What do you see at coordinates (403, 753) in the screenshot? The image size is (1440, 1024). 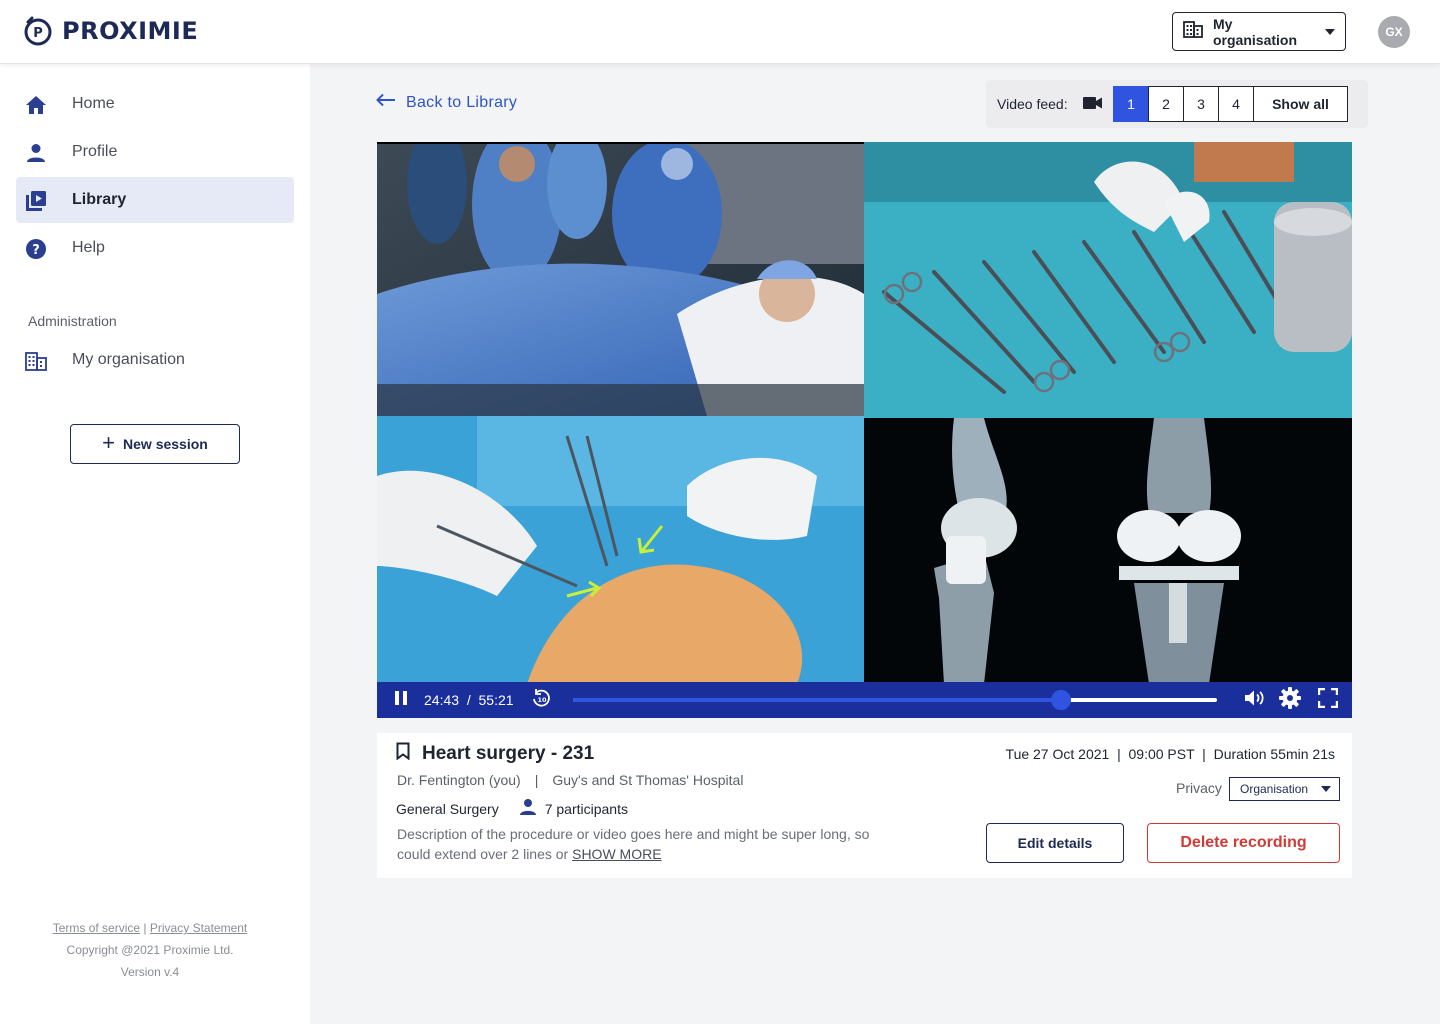 I see `bookmark-icon` at bounding box center [403, 753].